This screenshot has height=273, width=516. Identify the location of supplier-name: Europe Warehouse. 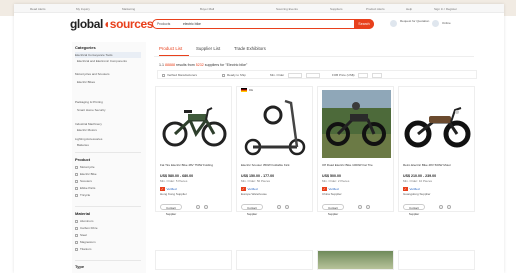
(254, 194).